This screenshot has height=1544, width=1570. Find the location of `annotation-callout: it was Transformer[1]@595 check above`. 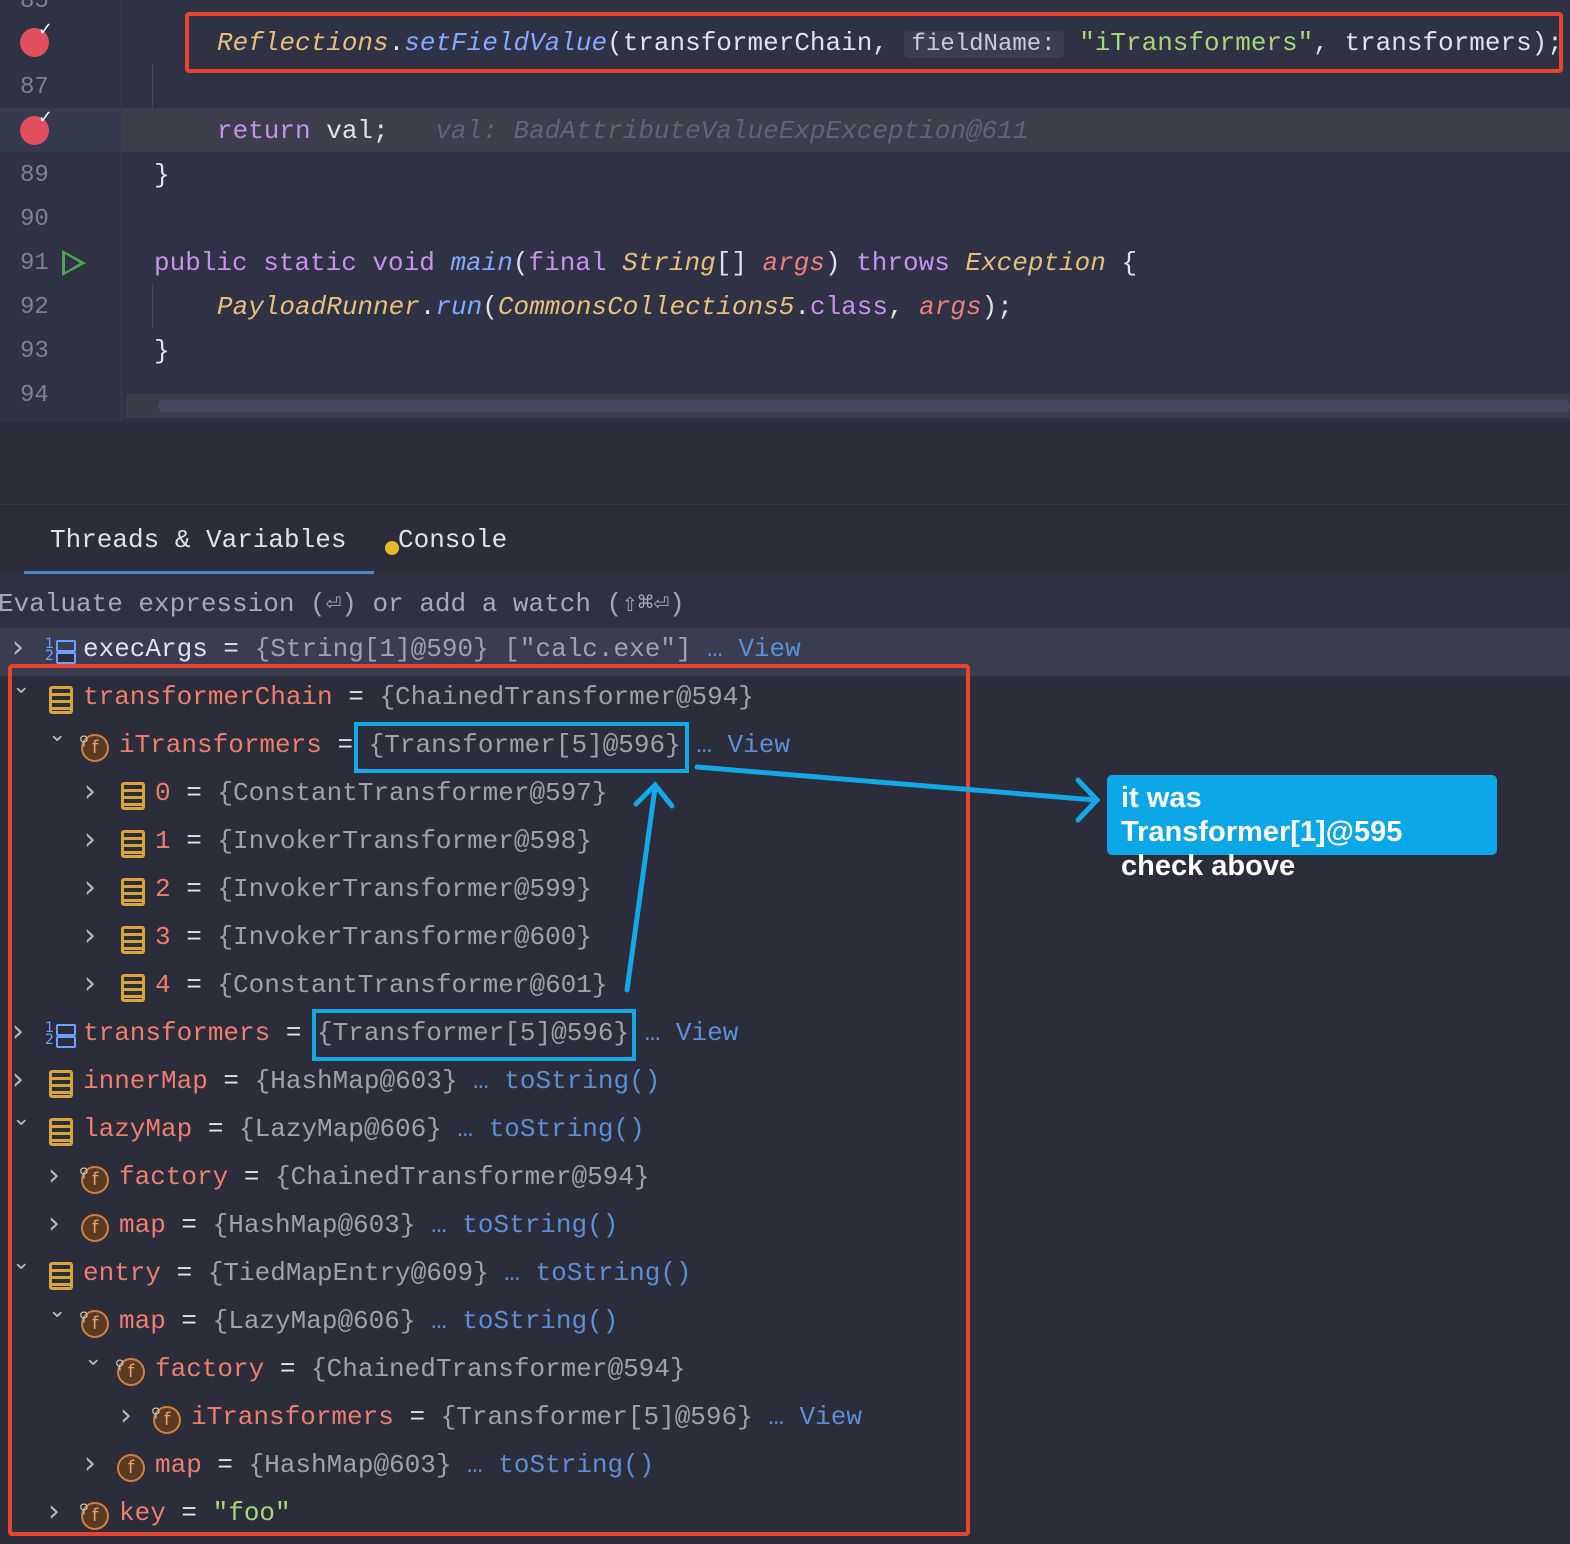

annotation-callout: it was Transformer[1]@595 check above is located at coordinates (1302, 828).